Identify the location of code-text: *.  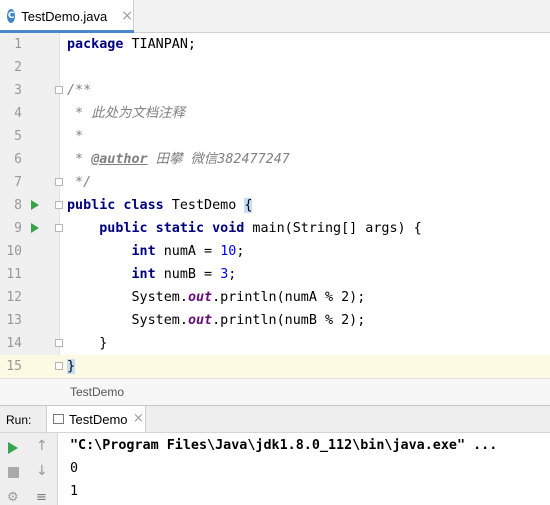
(75, 136).